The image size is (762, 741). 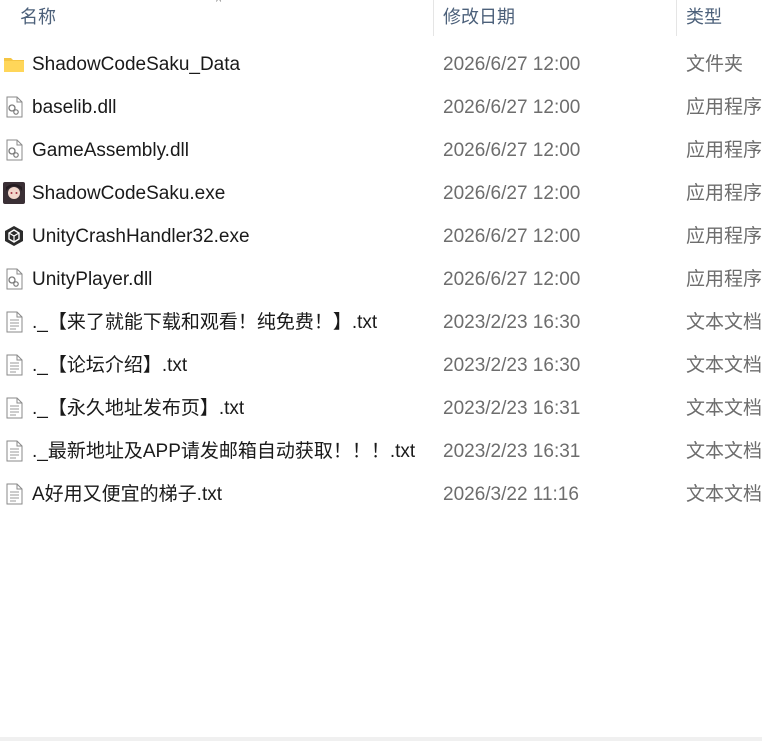 What do you see at coordinates (138, 408) in the screenshot?
I see `file-name: ._【永久地址发布页】.txt` at bounding box center [138, 408].